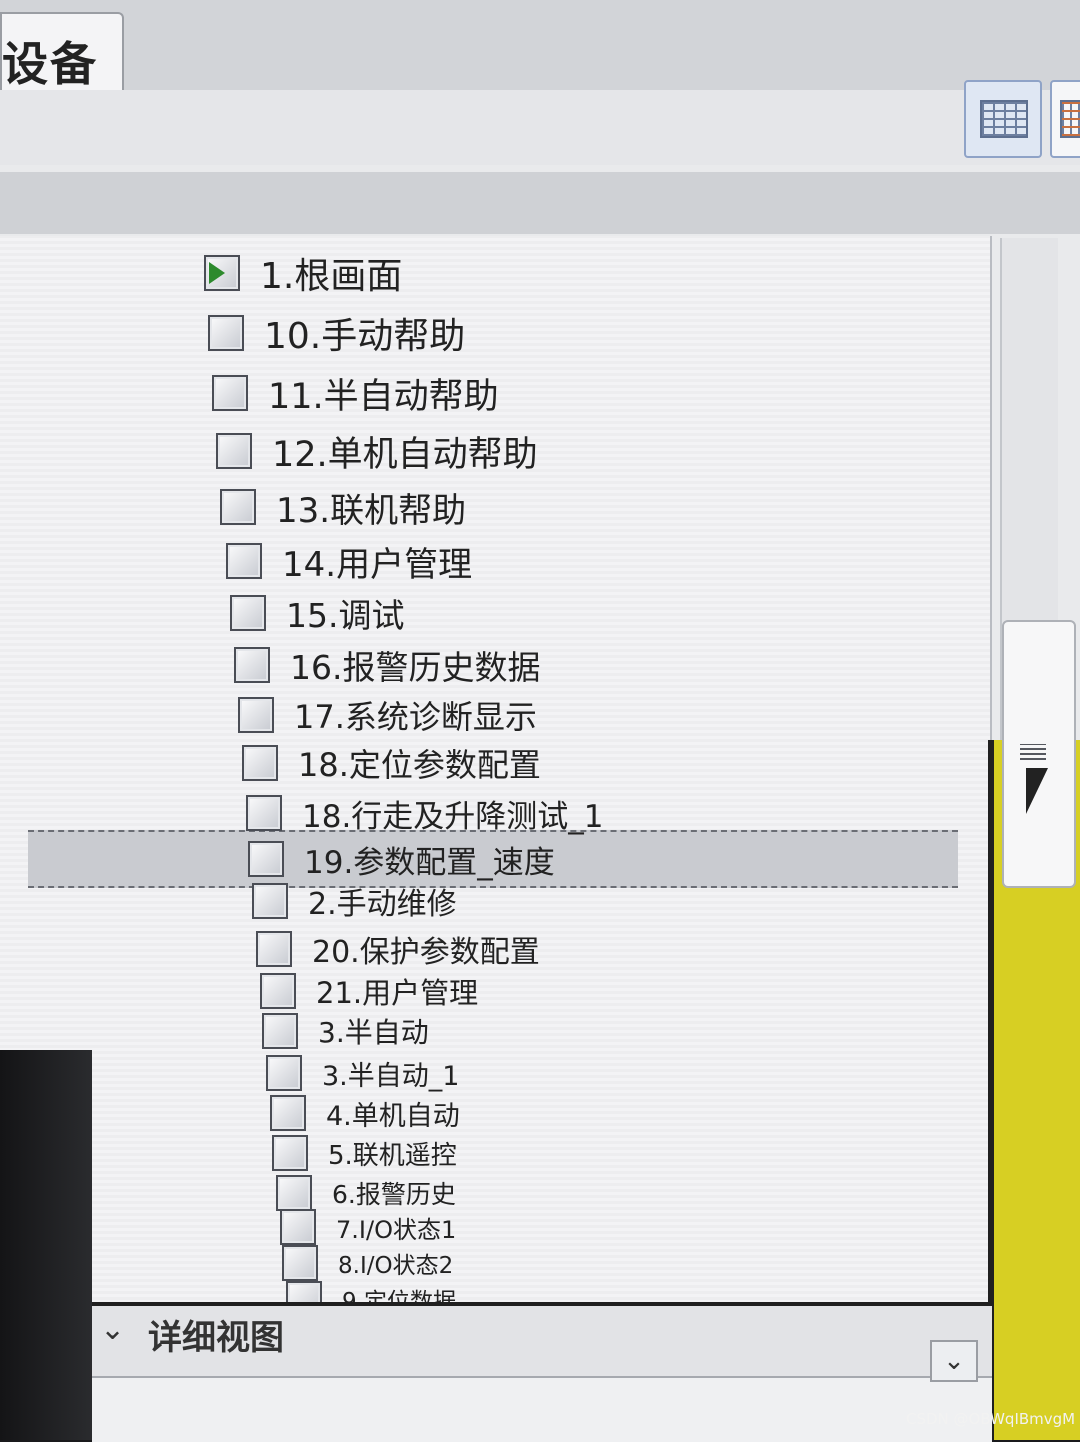 The width and height of the screenshot is (1080, 1442). Describe the element at coordinates (331, 276) in the screenshot. I see `list-item-label: 1.根画面` at that location.